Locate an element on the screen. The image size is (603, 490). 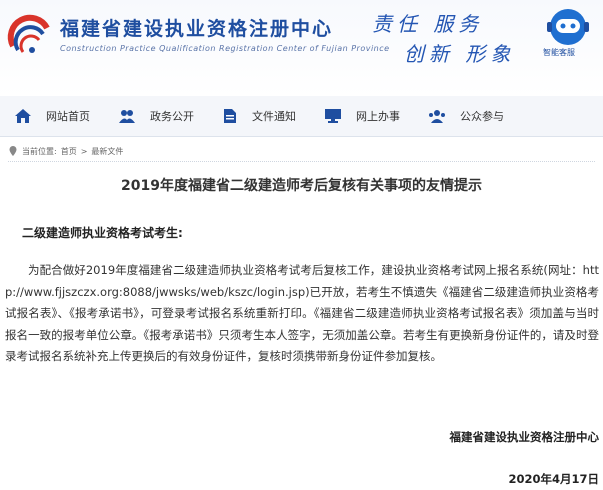
main-nav: 网站首页 政务公开 文件通知 网上办事 公众参与 is located at coordinates (301, 116).